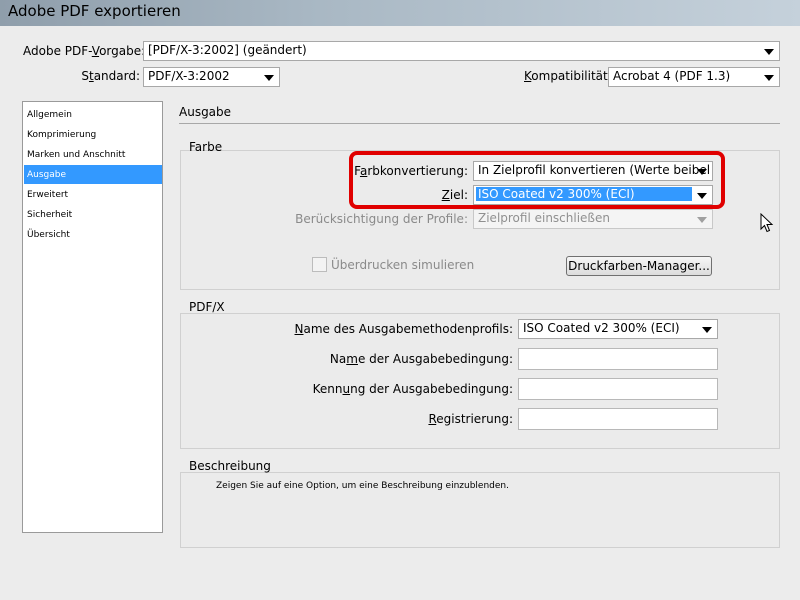  I want to click on beschreibung-group-label: Beschreibung, so click(230, 466).